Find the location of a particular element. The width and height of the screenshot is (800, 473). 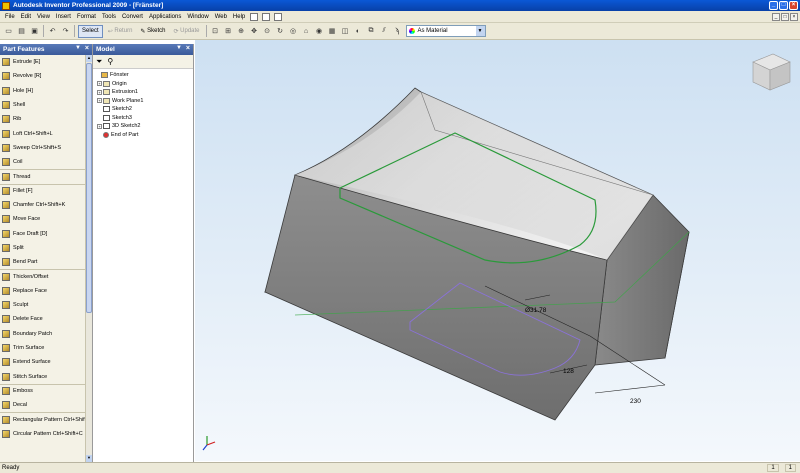

feature-item: Face Draft [D] is located at coordinates (42, 234).